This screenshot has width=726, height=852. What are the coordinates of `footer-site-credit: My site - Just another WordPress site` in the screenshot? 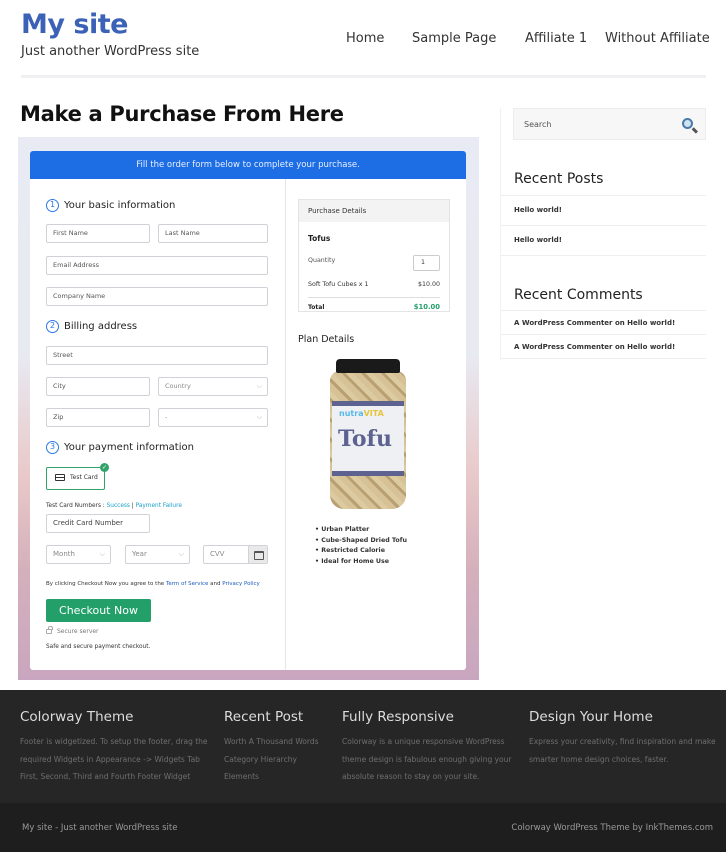 It's located at (99, 828).